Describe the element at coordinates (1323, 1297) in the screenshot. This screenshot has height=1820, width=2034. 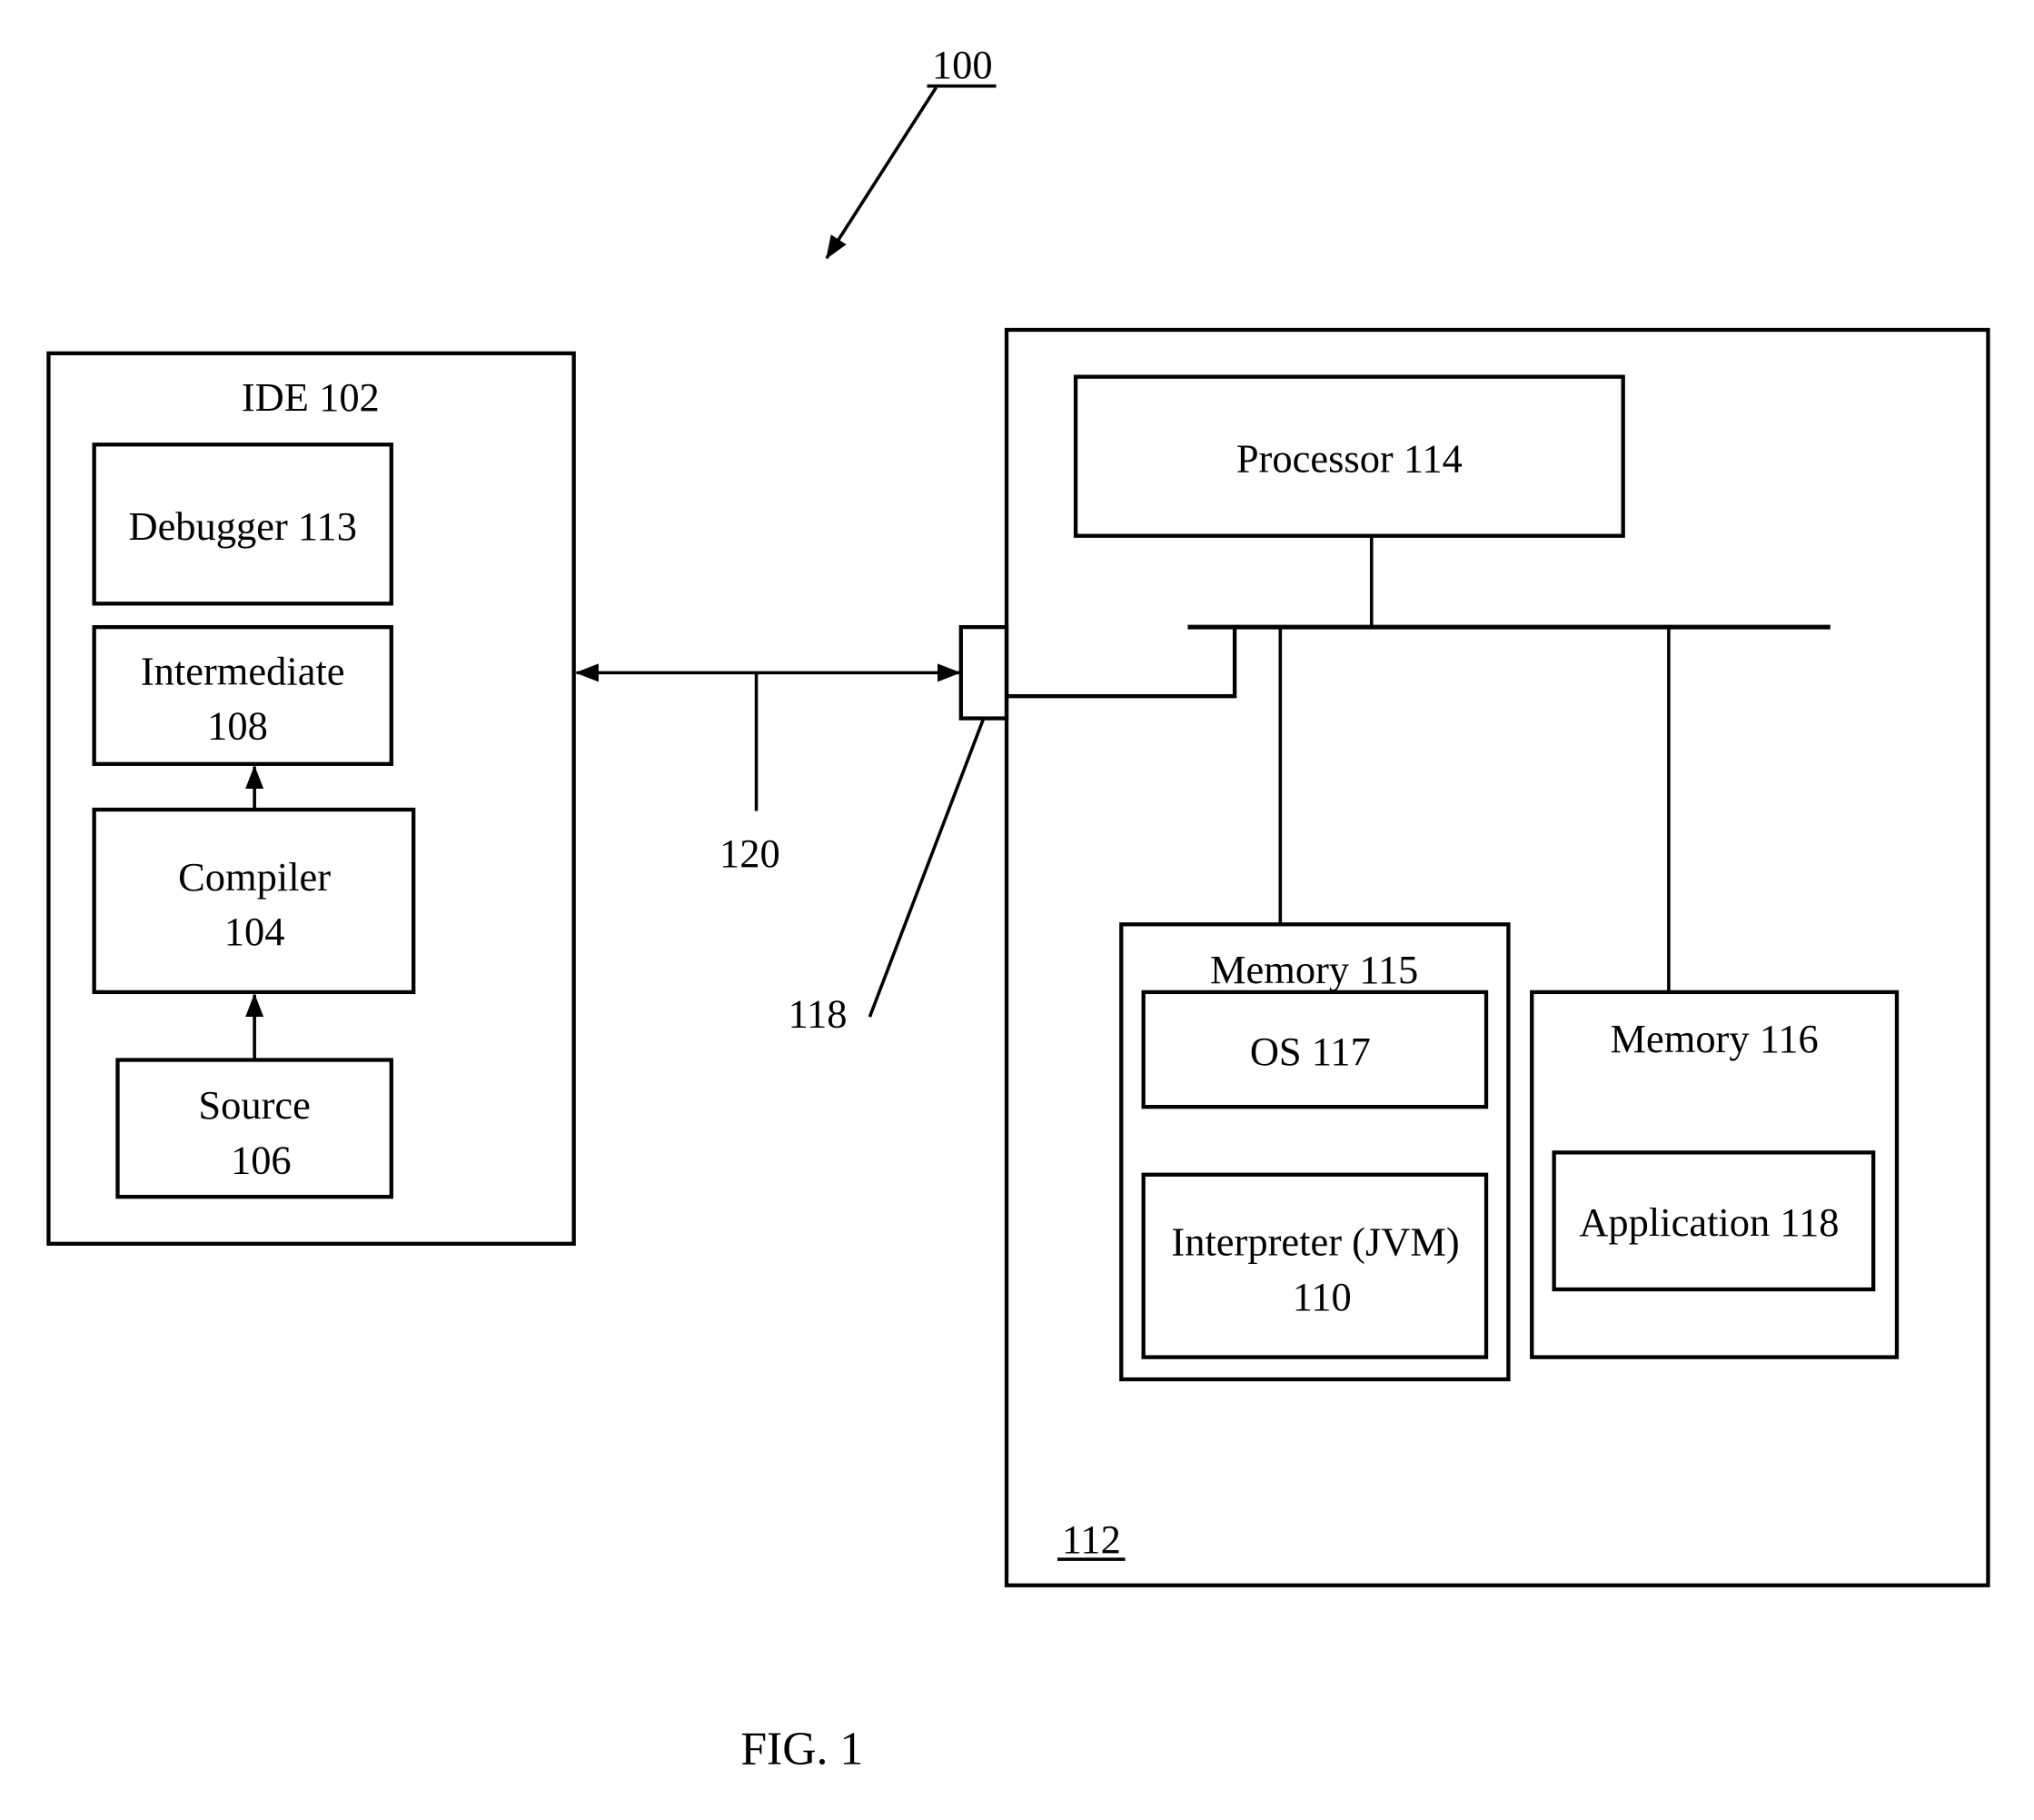
I see `interpreter-label-2: 110` at that location.